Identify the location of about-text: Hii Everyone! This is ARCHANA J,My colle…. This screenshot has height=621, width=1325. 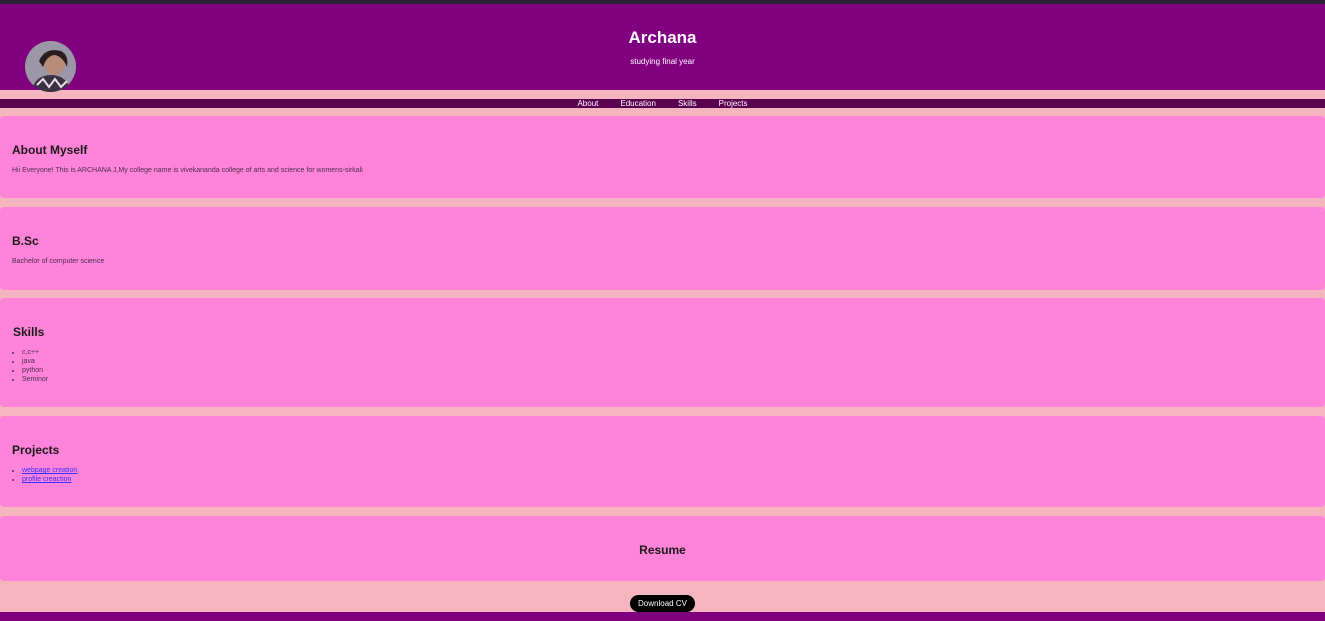
(187, 170).